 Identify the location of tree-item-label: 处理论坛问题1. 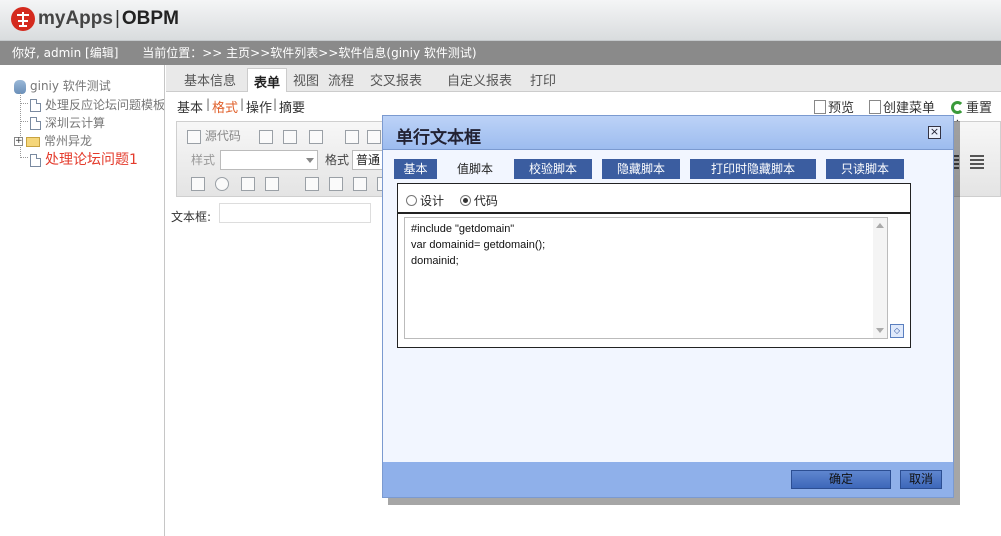
(91, 160).